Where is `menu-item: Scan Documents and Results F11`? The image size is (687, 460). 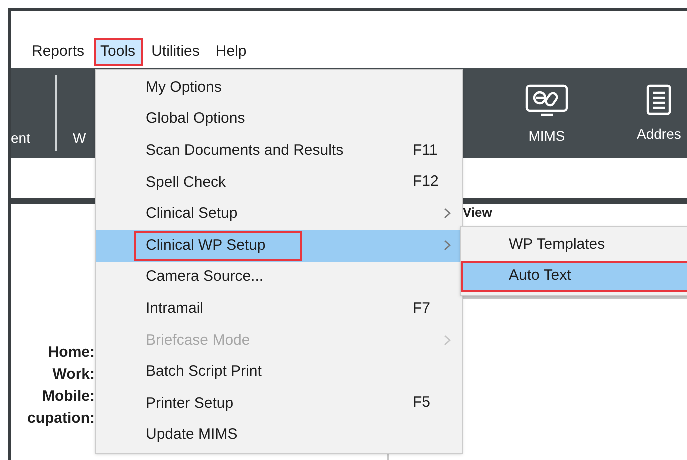
menu-item: Scan Documents and Results F11 is located at coordinates (279, 151).